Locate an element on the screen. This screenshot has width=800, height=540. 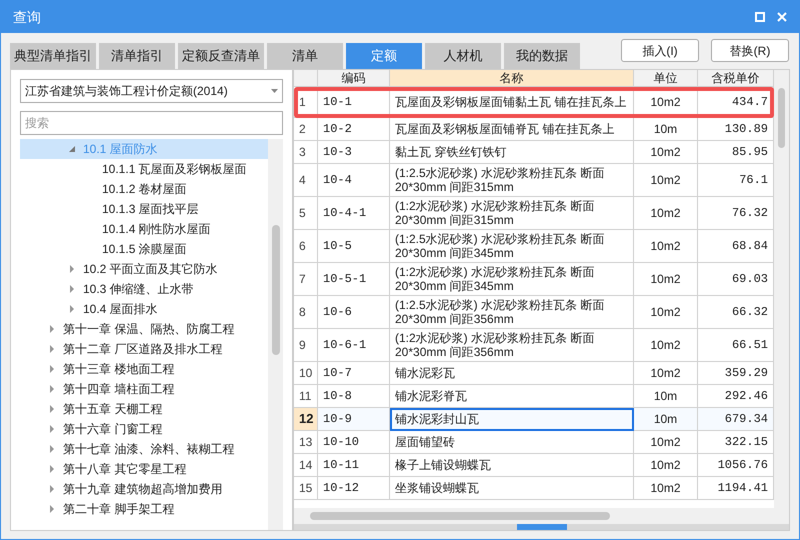
tree-item: 10.1.1 瓦屋面及彩钢板屋面 is located at coordinates (144, 169).